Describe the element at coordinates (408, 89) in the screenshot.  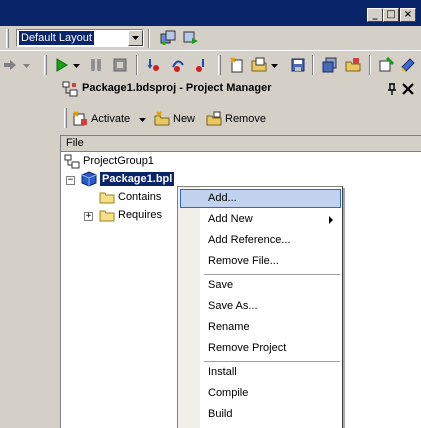
I see `close-icon` at that location.